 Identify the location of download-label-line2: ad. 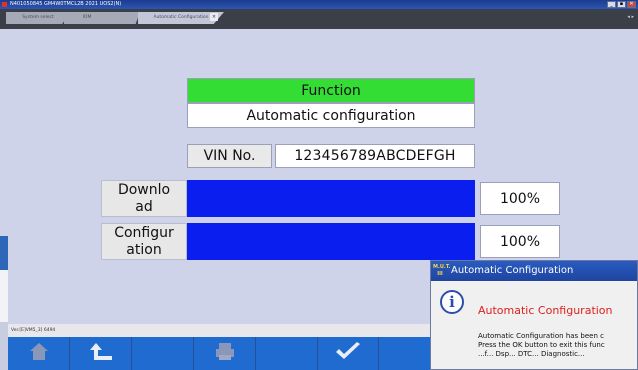
(144, 206).